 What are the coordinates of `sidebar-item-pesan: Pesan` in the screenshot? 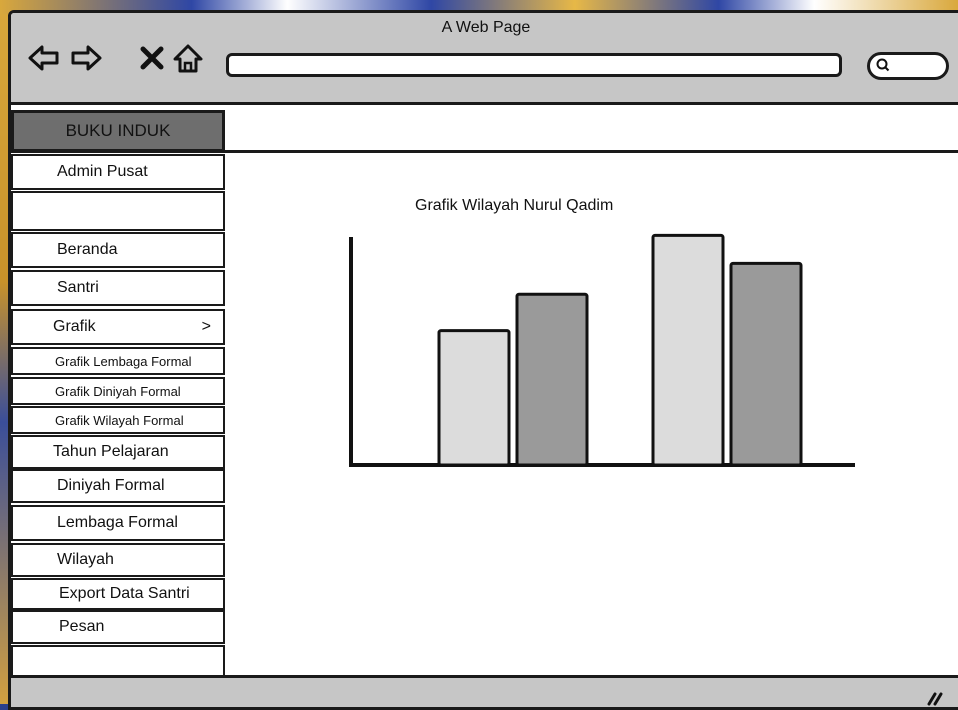 It's located at (118, 627).